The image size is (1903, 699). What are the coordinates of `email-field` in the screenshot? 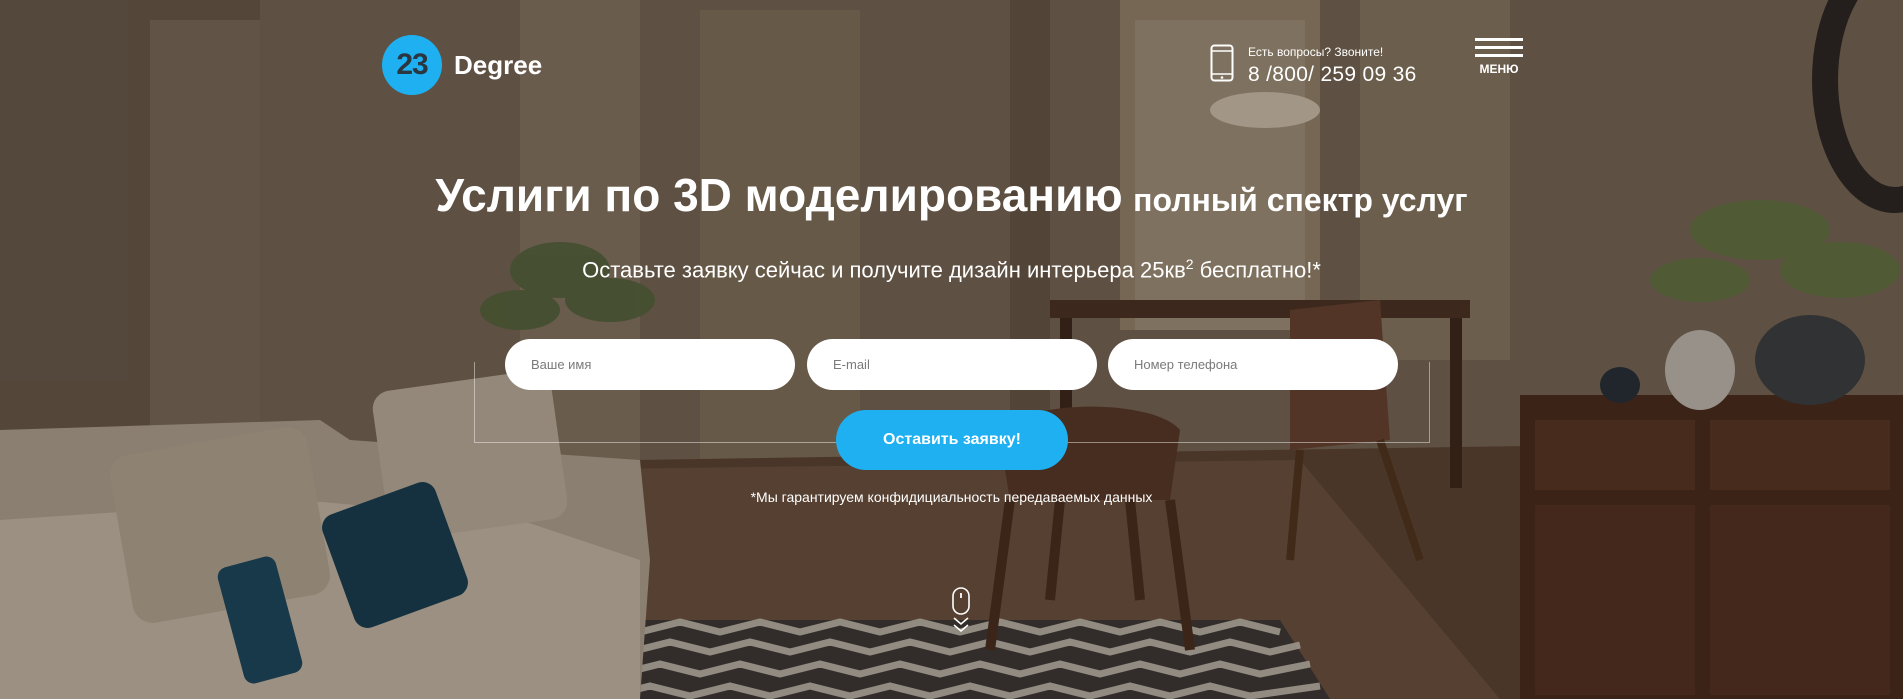 It's located at (952, 364).